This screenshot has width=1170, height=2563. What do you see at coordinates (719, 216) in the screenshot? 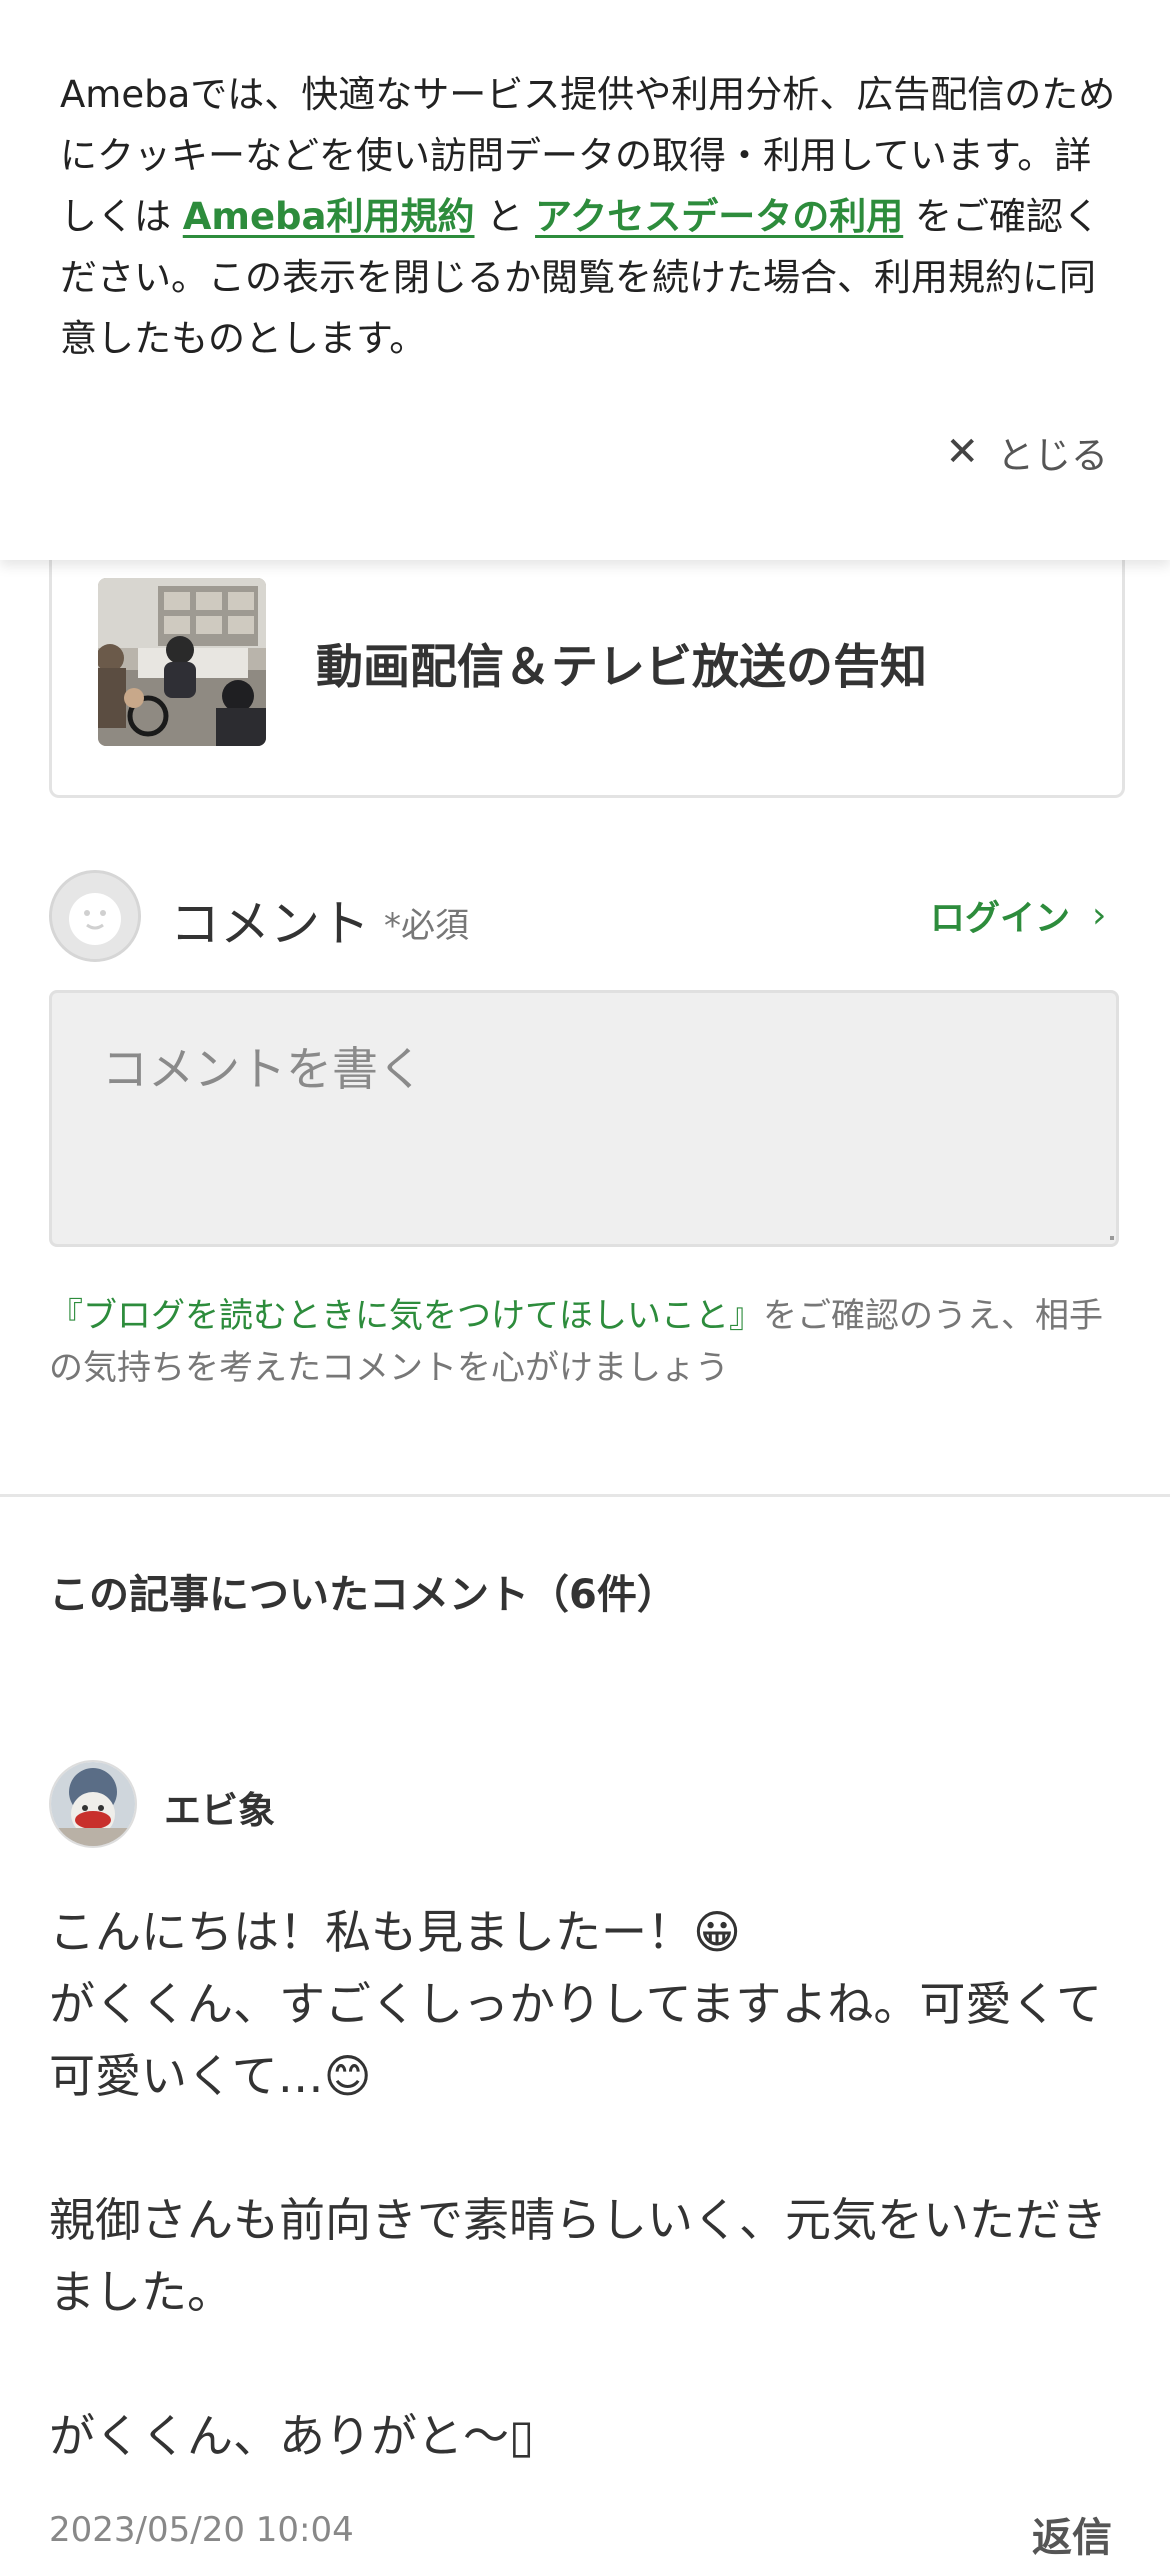
I see `access-data-link: アクセスデータの利用` at bounding box center [719, 216].